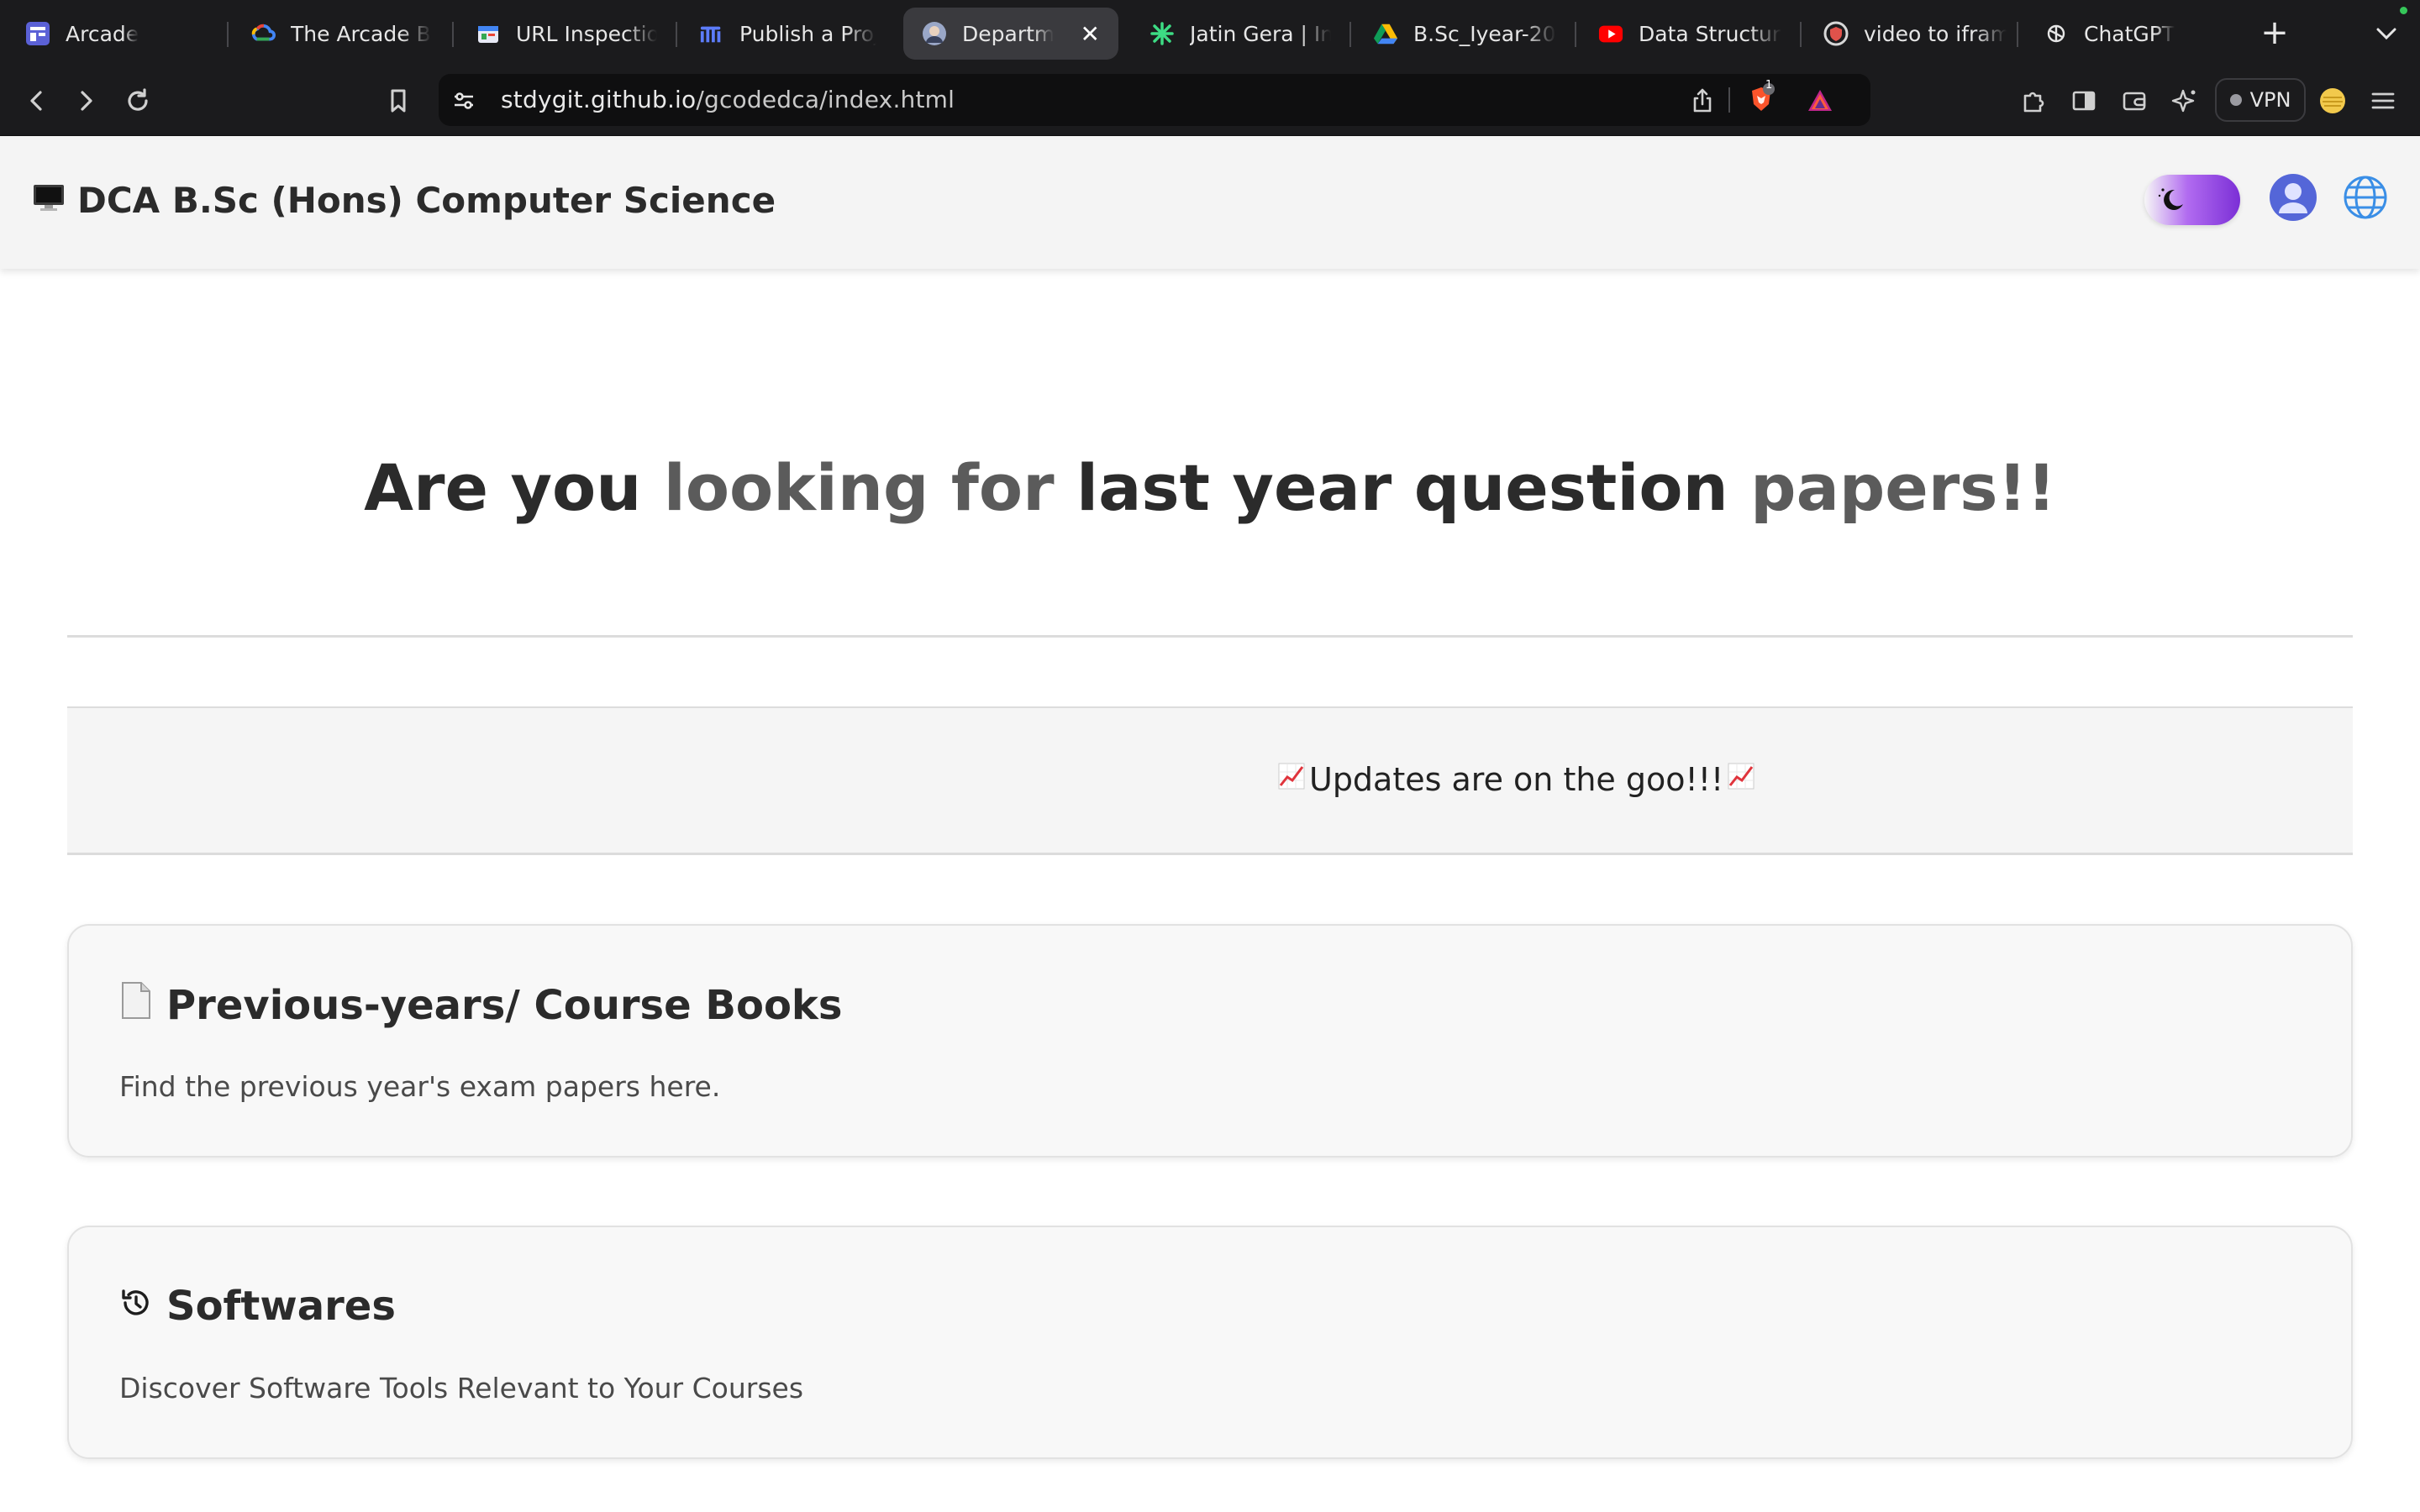  I want to click on card-title-text: Previous-years/ Course Books, so click(505, 1005).